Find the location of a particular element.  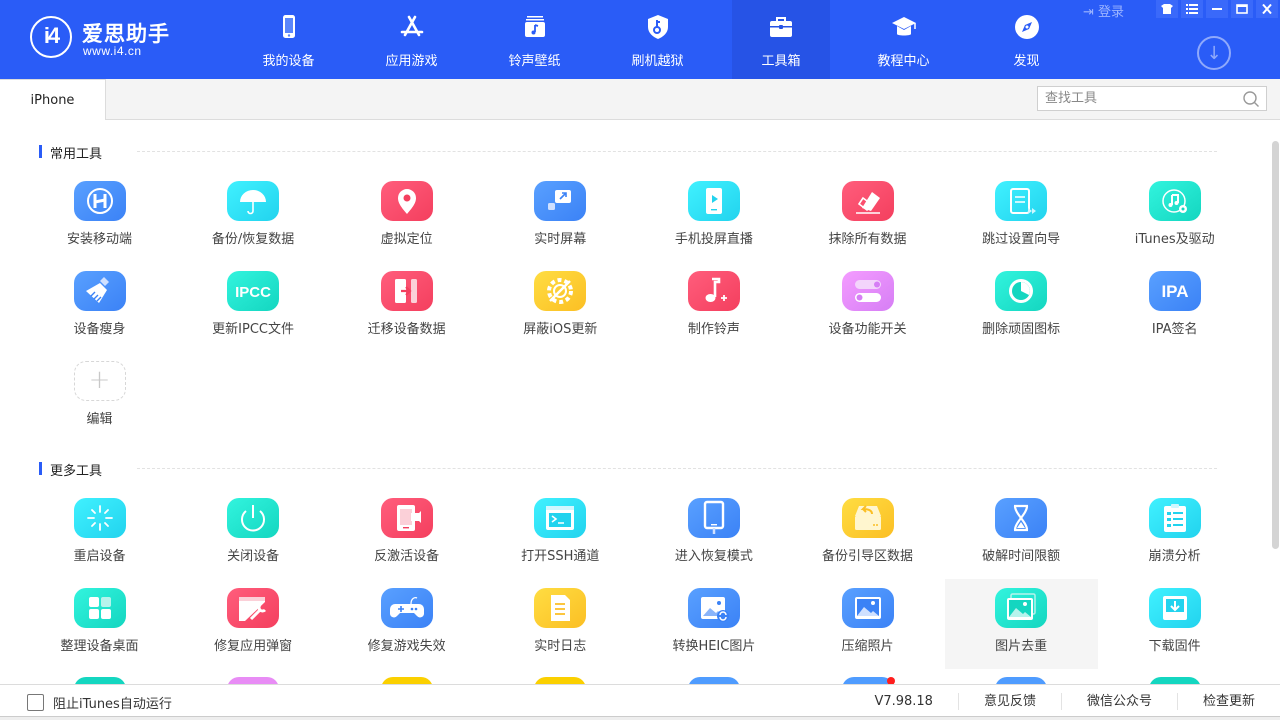

deactivate-icon is located at coordinates (406, 518).